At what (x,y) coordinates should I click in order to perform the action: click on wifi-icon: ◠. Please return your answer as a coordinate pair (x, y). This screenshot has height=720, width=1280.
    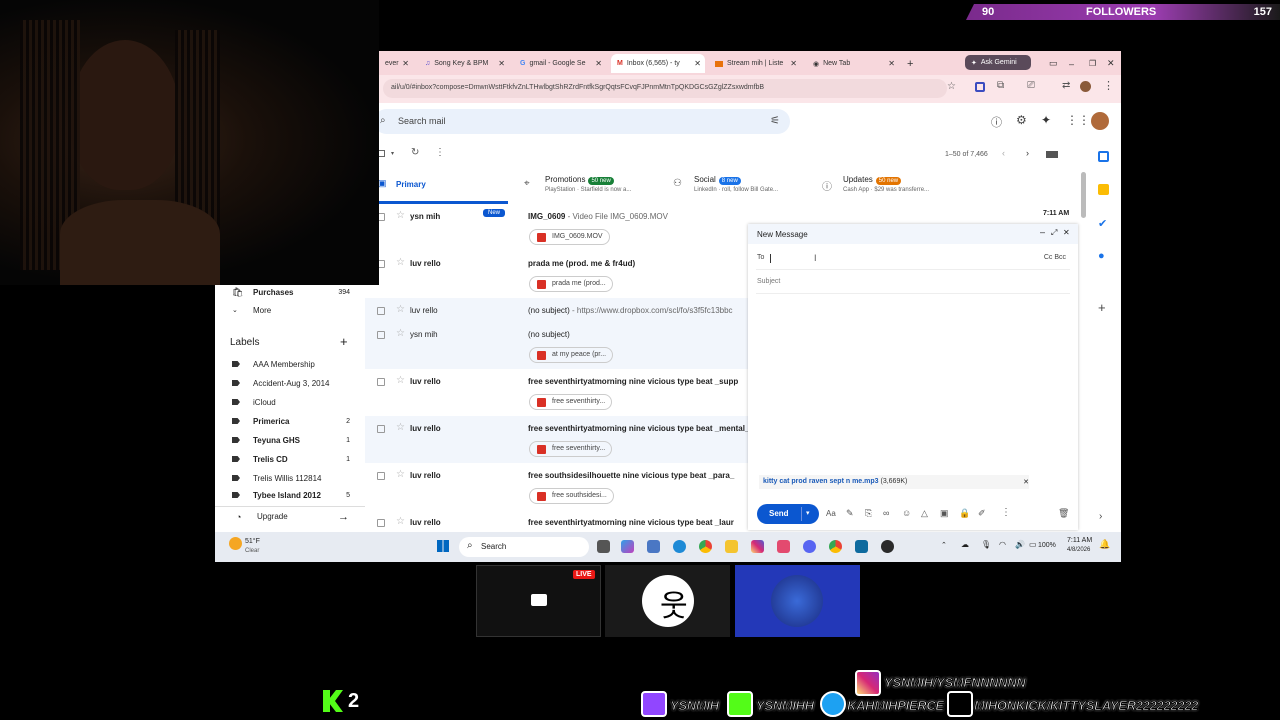
    Looking at the image, I should click on (1002, 544).